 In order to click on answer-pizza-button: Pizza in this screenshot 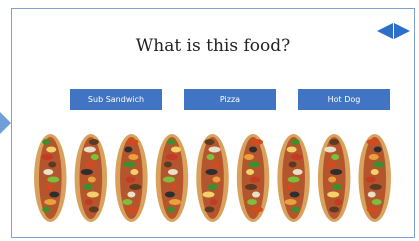, I will do `click(230, 99)`.